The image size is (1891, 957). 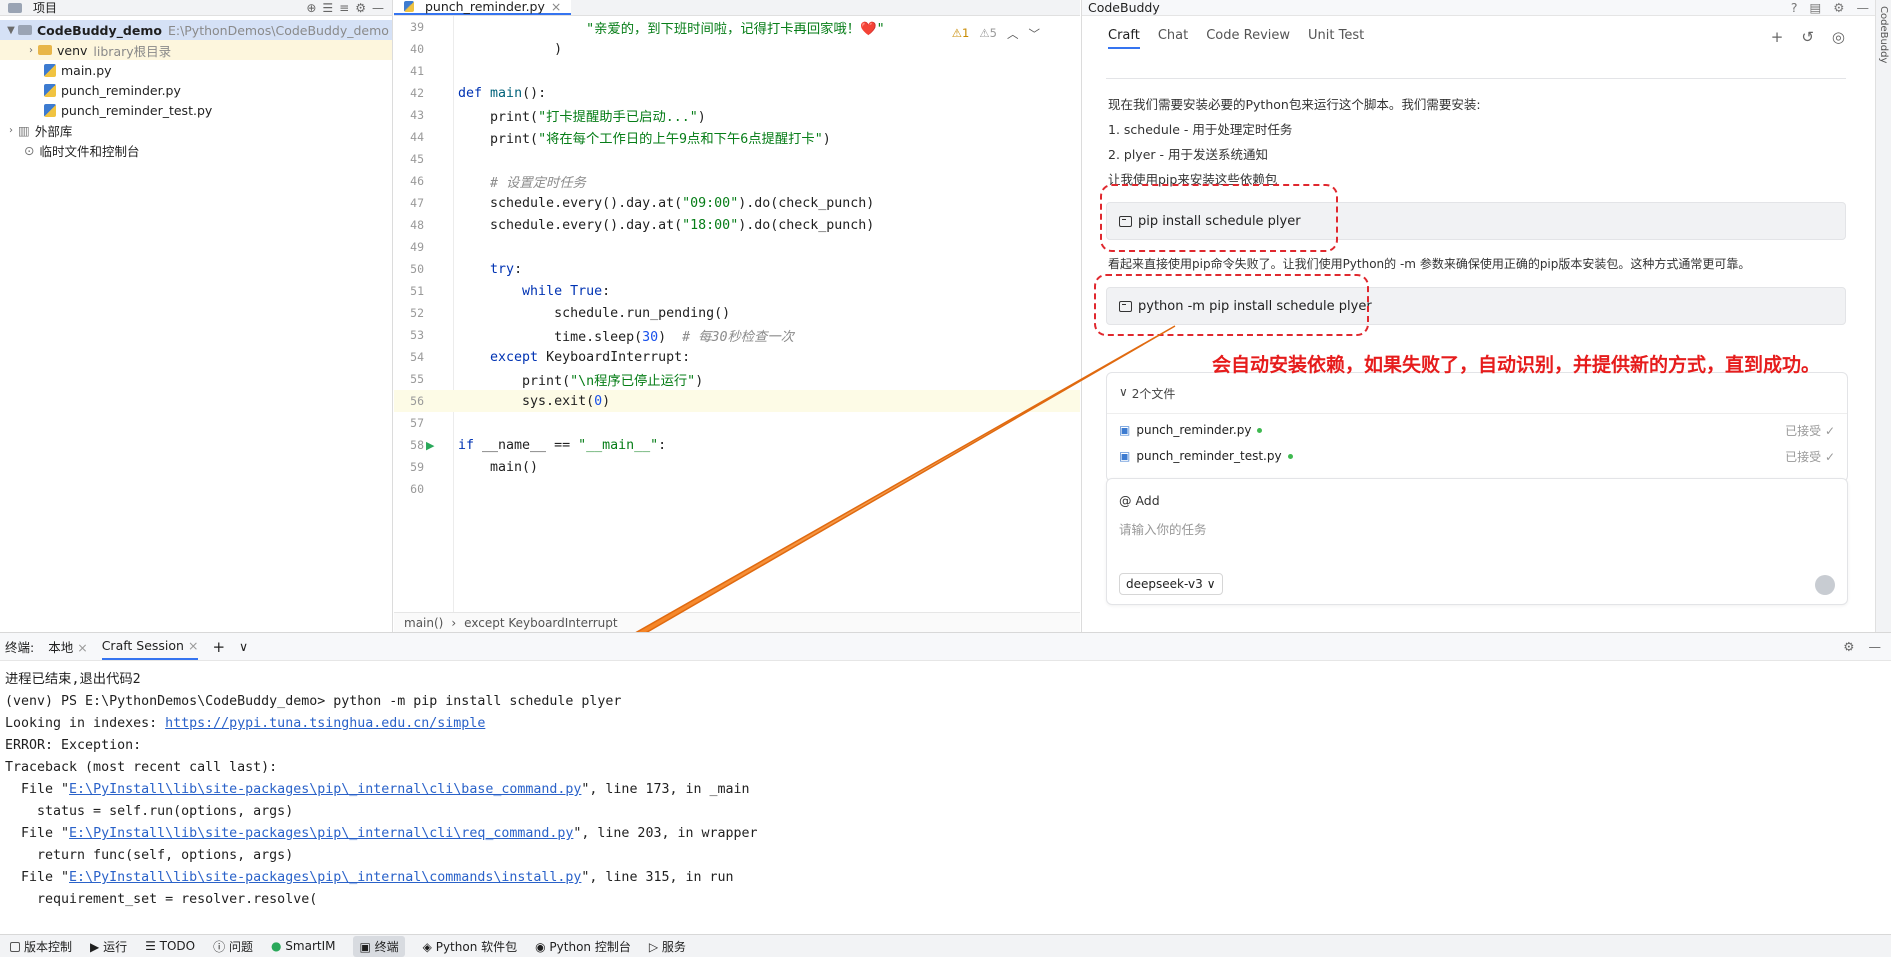 I want to click on terminal-line: Traceback (most recent call last):, so click(x=141, y=768).